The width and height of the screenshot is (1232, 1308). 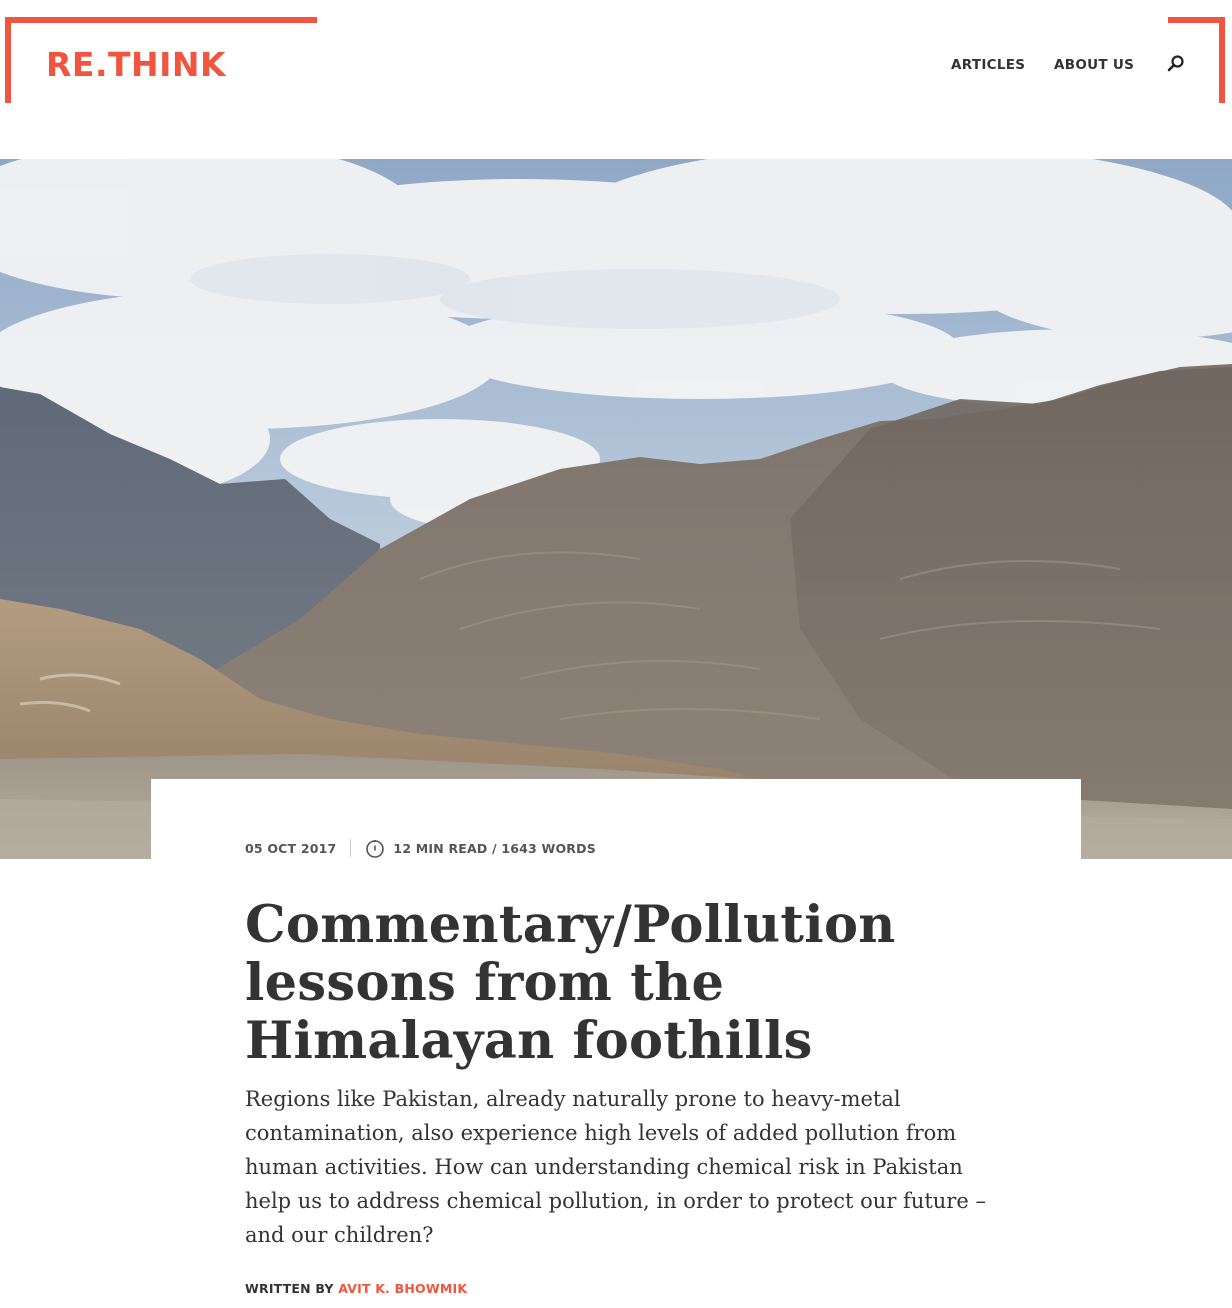 I want to click on nav-articles: ARTICLES, so click(x=988, y=65).